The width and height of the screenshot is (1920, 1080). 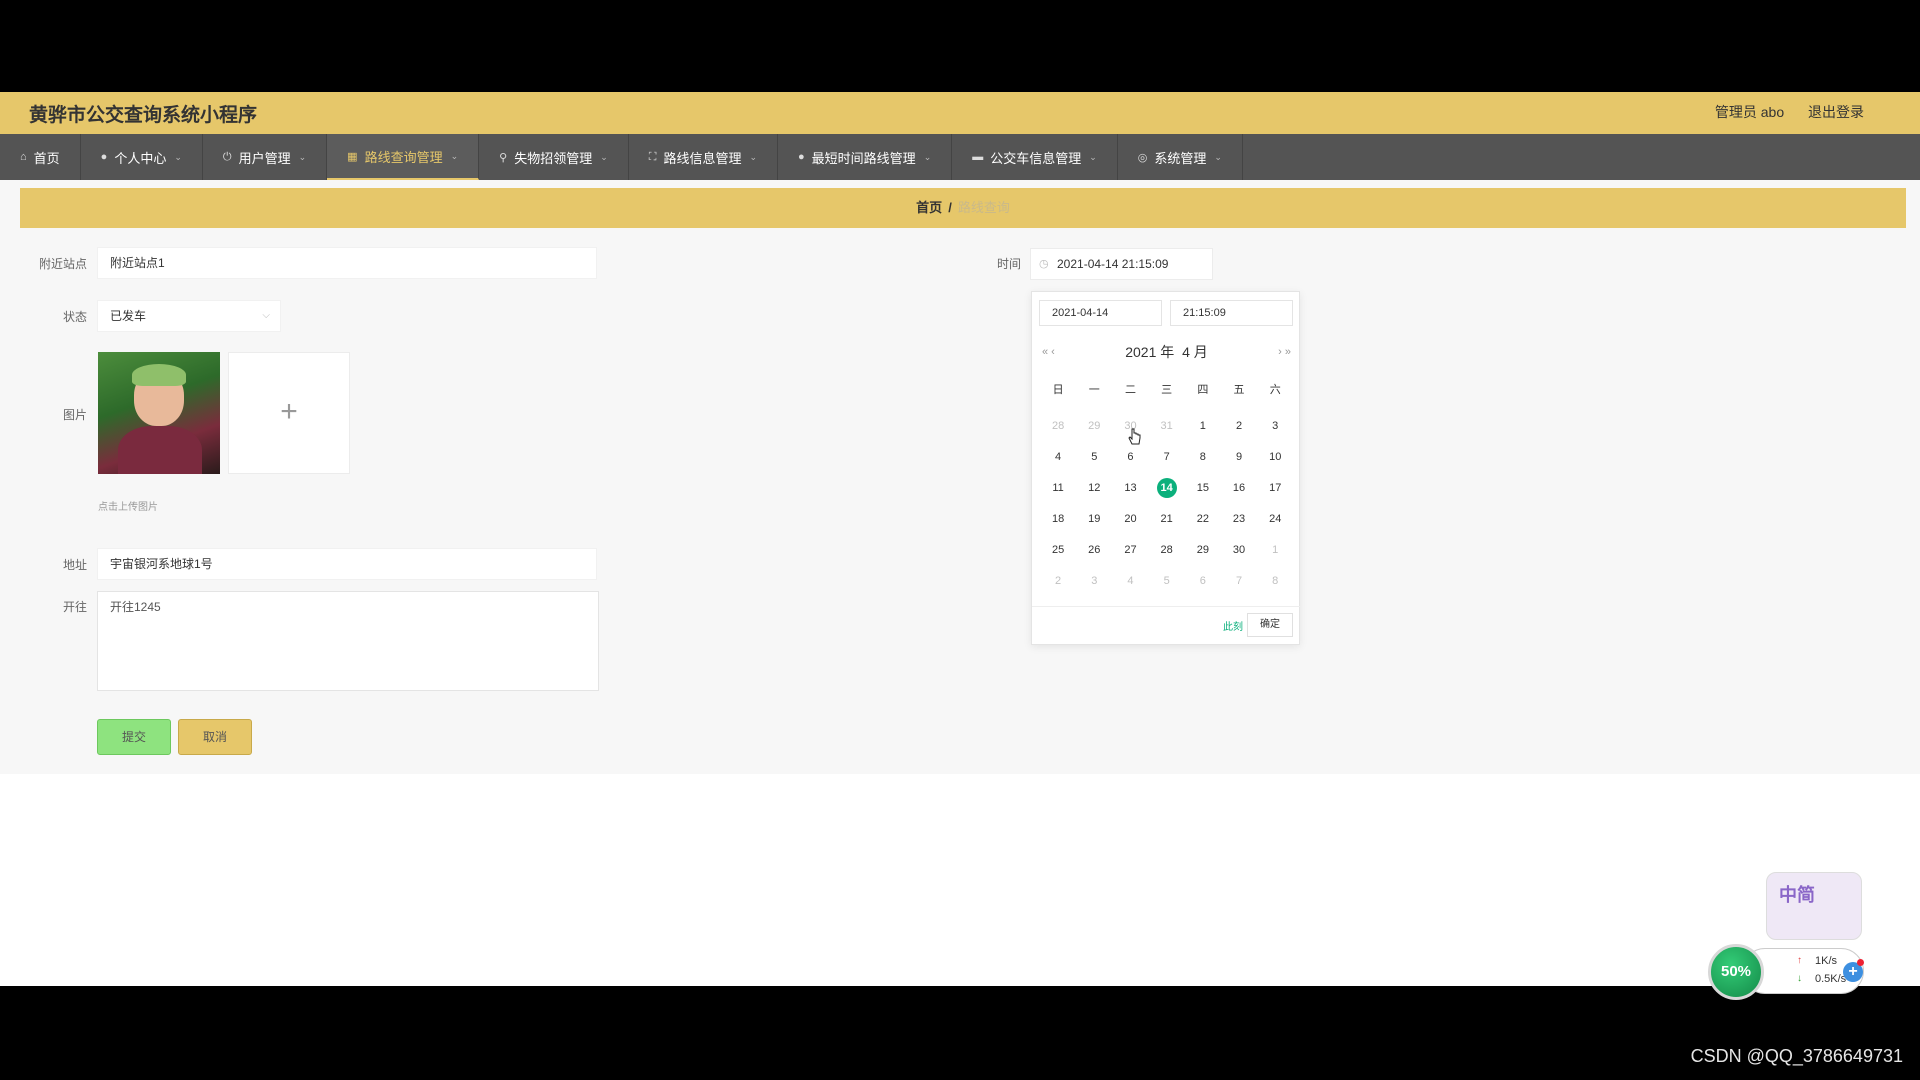 I want to click on nav-item-2: ⏻ 用户管理 ⌄, so click(x=265, y=157).